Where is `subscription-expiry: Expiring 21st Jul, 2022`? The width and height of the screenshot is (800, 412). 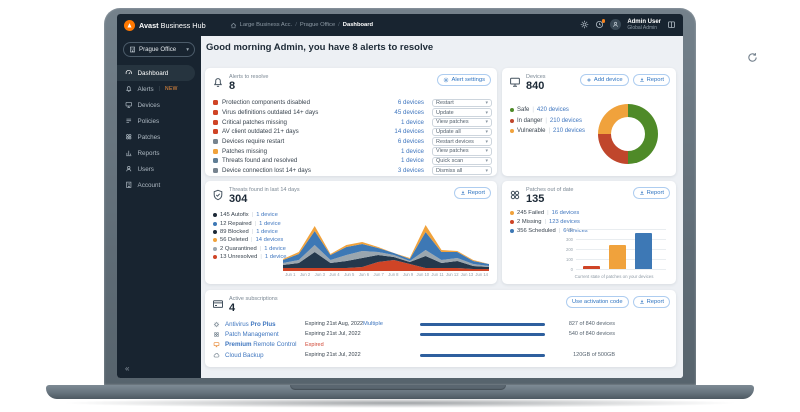
subscription-expiry: Expiring 21st Jul, 2022 is located at coordinates (333, 334).